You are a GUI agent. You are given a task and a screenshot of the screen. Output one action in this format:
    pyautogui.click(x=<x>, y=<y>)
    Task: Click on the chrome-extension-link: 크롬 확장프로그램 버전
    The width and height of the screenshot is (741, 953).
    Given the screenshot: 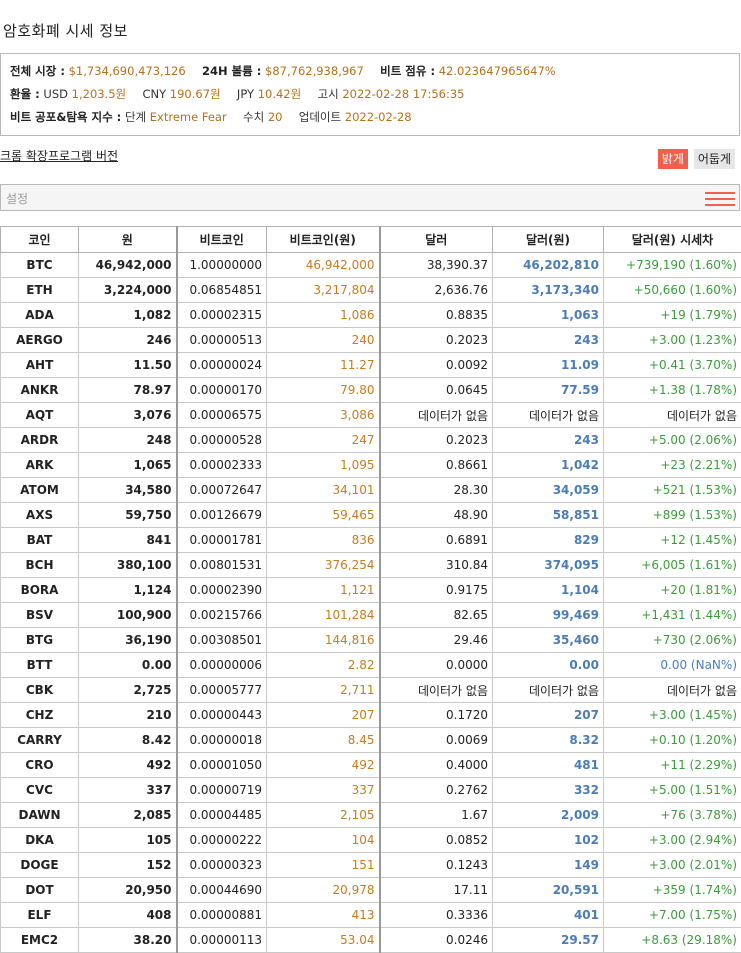 What is the action you would take?
    pyautogui.click(x=59, y=155)
    